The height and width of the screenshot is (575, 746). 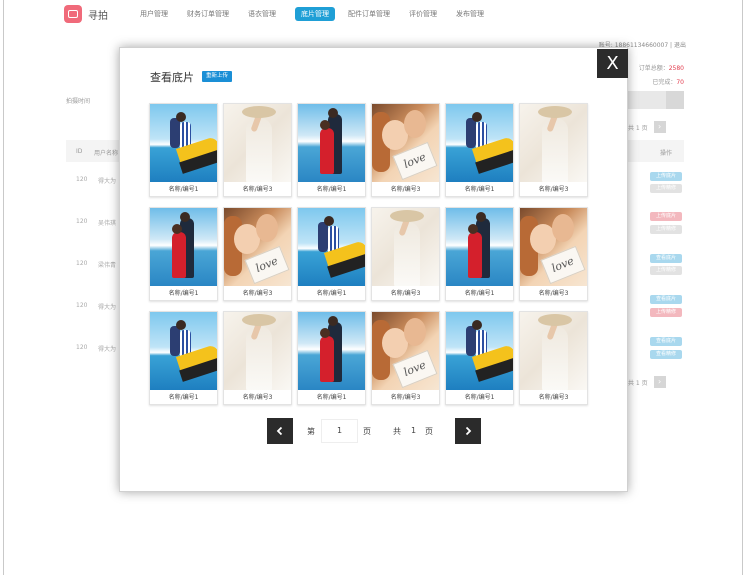 I want to click on chevron-right-icon, so click(x=468, y=431).